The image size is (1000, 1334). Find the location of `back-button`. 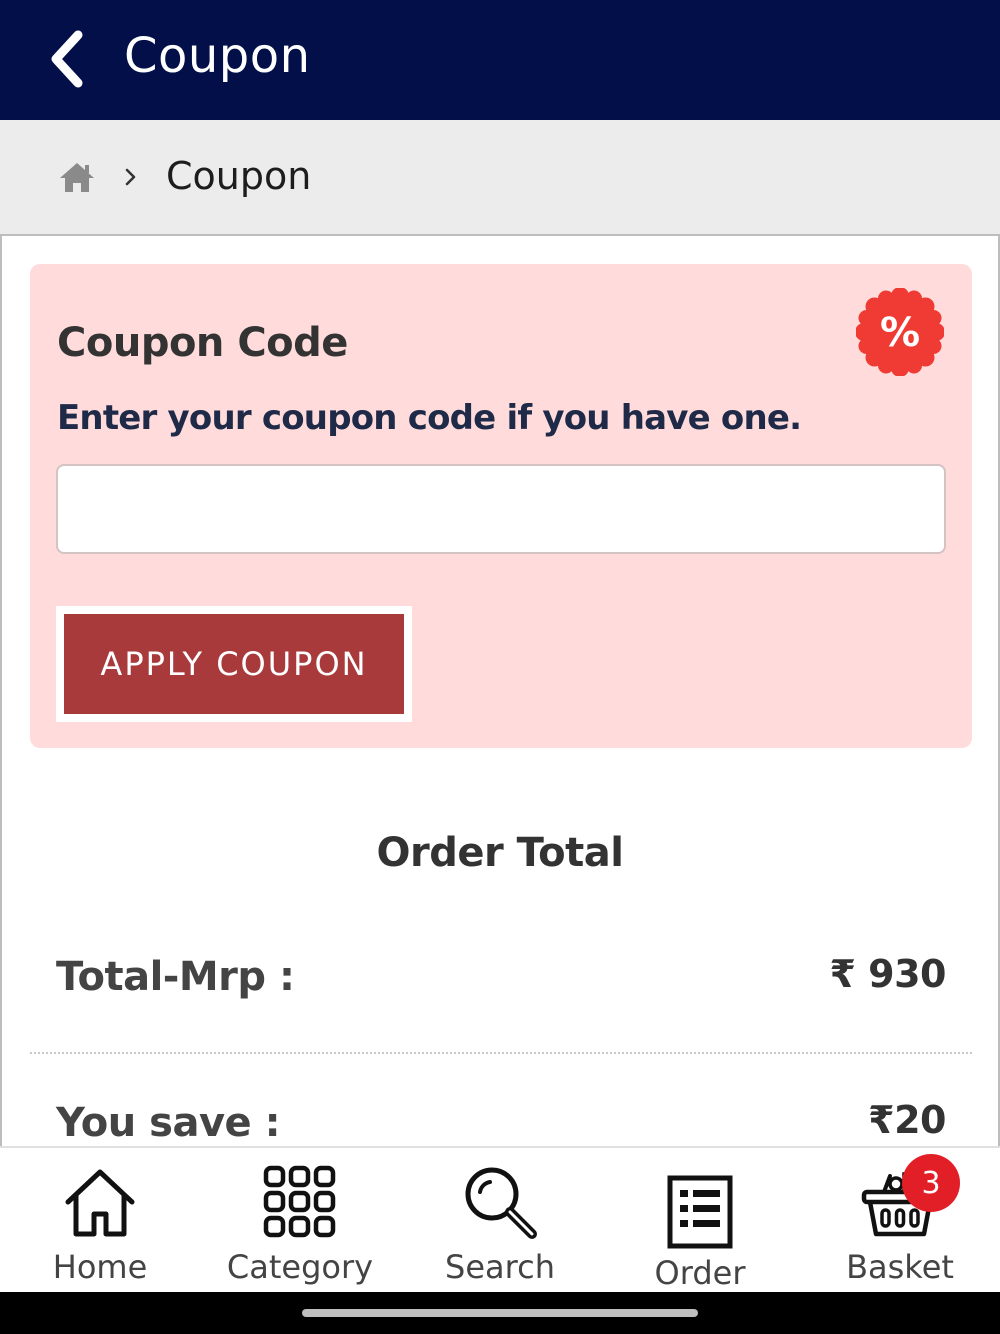

back-button is located at coordinates (66, 59).